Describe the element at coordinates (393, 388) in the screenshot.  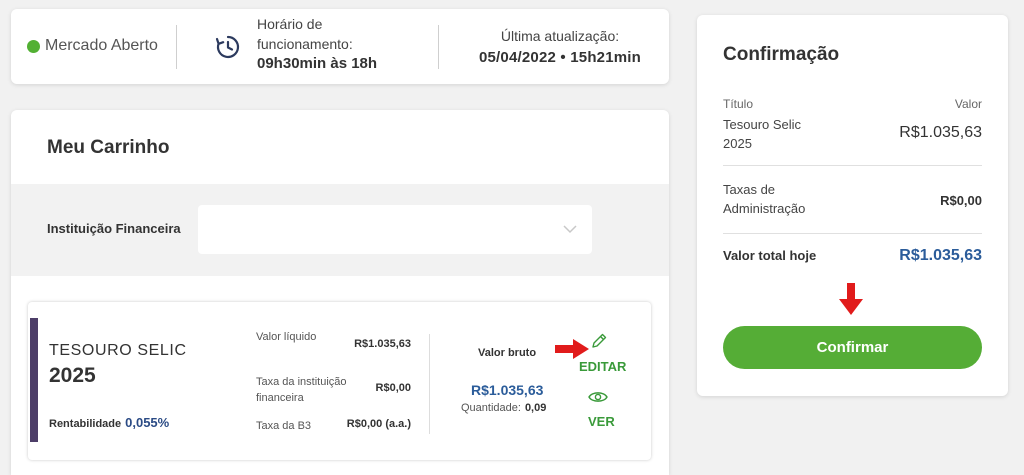
I see `institution-fee-value: R$0,00` at that location.